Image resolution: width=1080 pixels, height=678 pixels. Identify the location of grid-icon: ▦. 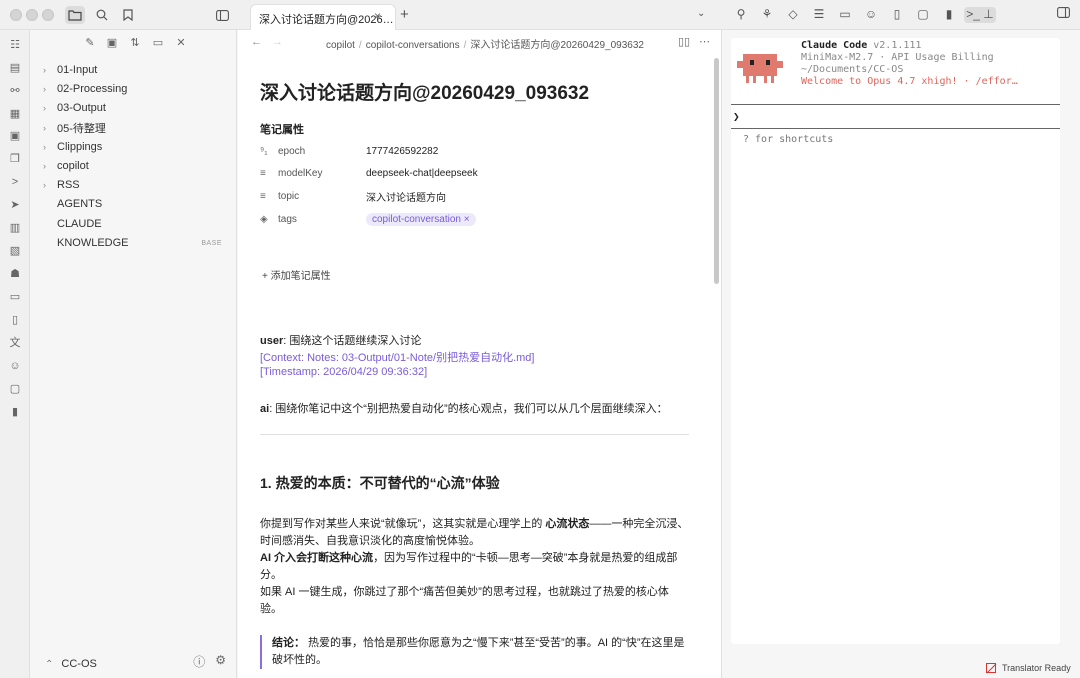
(15, 114).